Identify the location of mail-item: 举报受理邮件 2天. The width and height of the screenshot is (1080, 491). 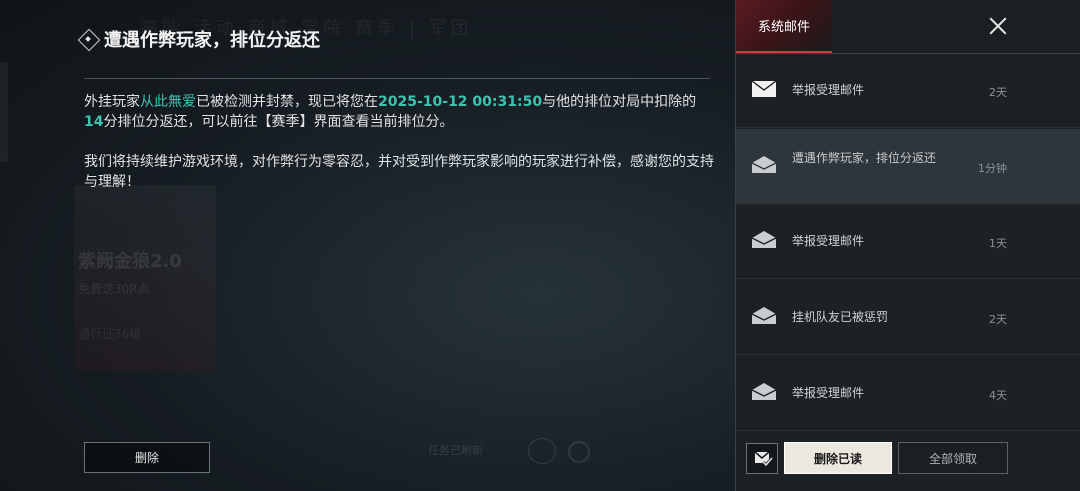
(908, 90).